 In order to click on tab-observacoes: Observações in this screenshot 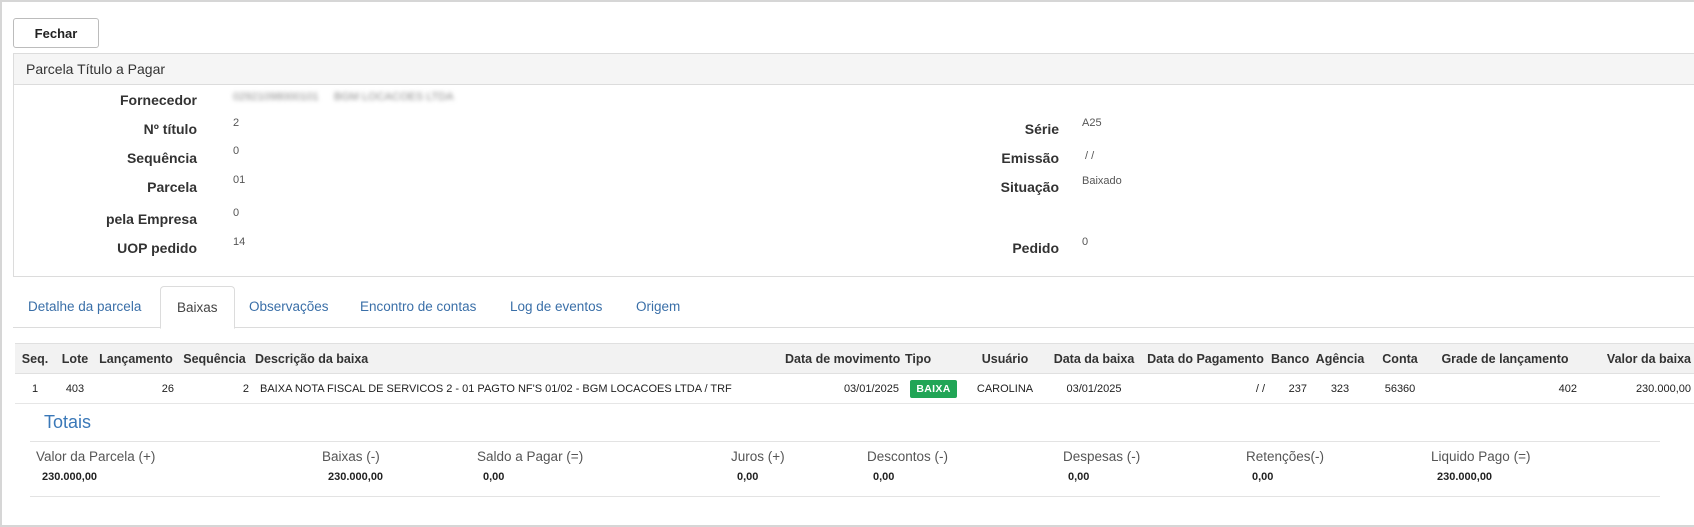, I will do `click(289, 307)`.